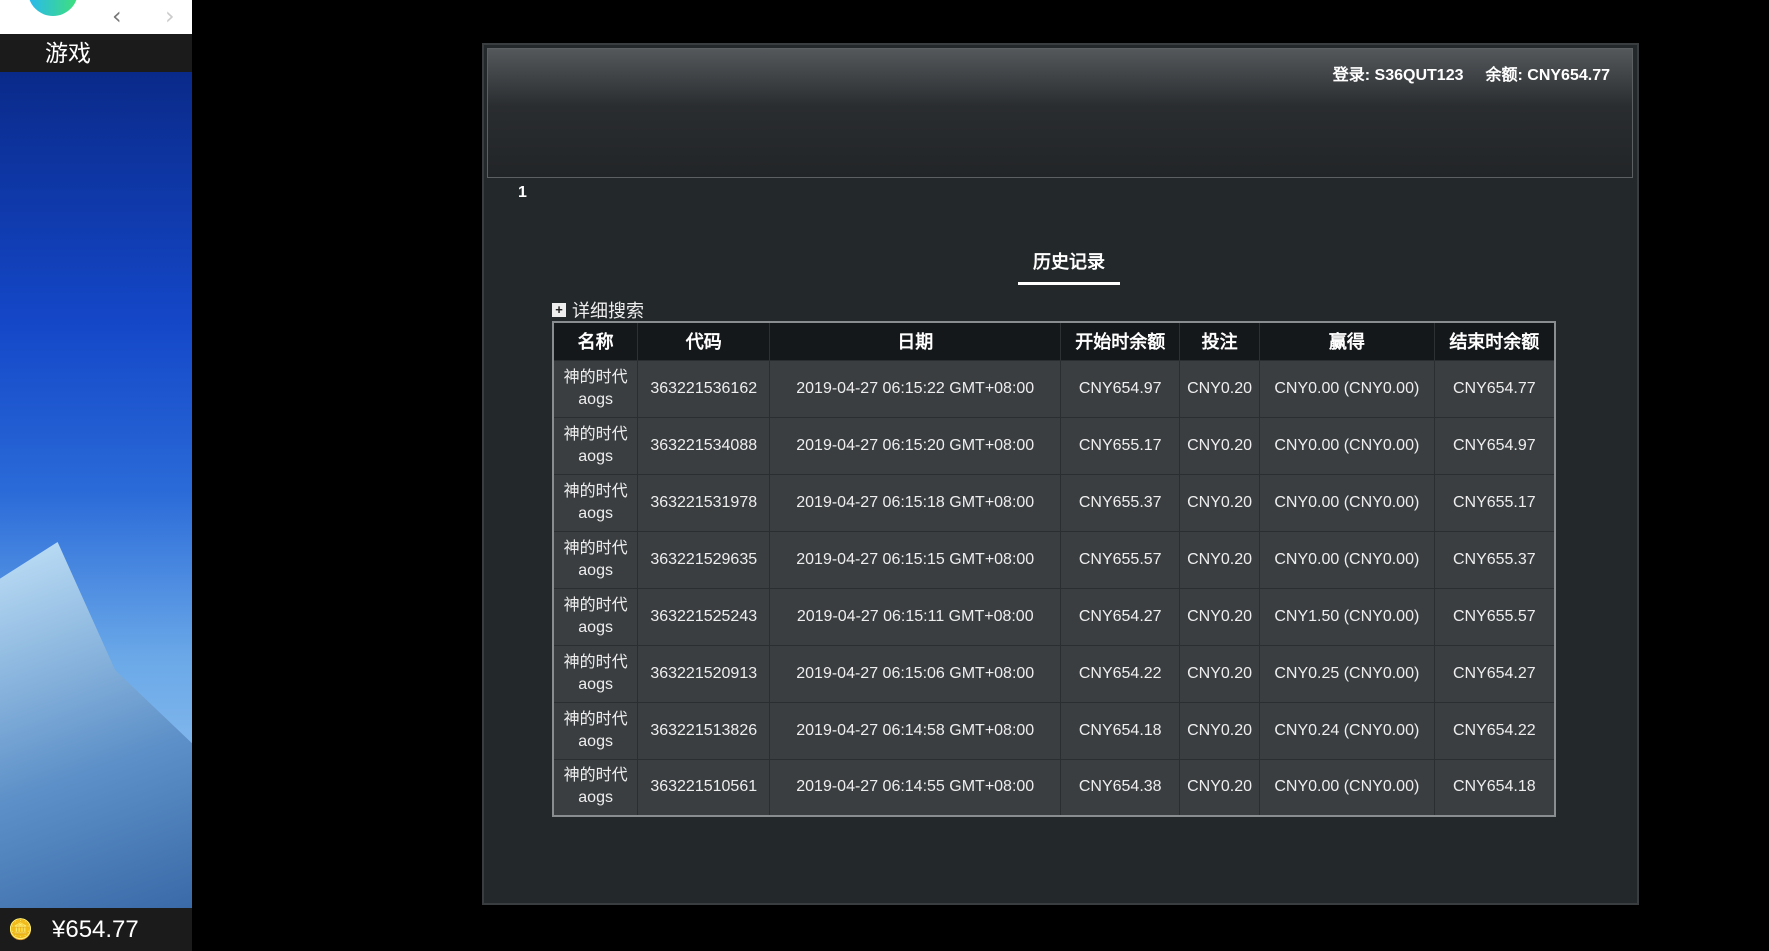 This screenshot has width=1769, height=951. Describe the element at coordinates (1120, 616) in the screenshot. I see `cell-start: CNY654.27` at that location.